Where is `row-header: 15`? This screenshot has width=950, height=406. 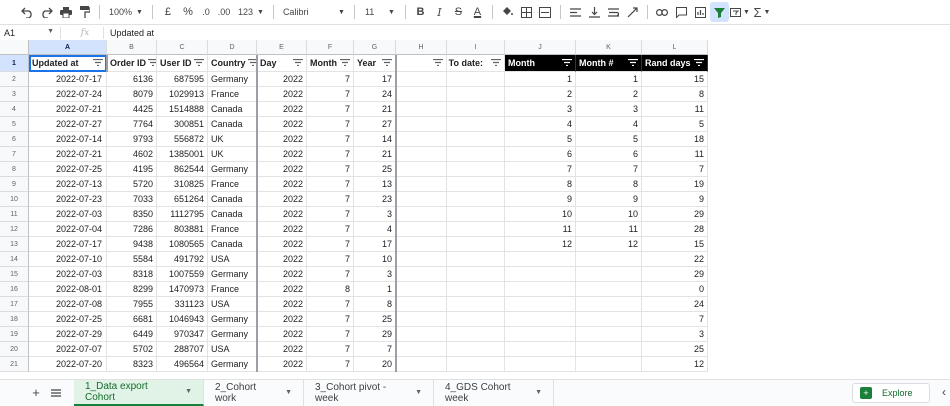
row-header: 15 is located at coordinates (14, 274).